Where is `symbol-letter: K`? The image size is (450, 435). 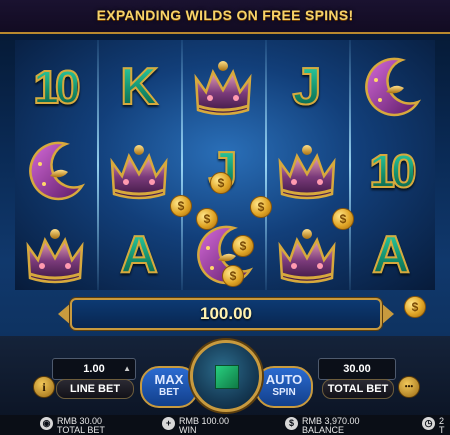
symbol-letter: K is located at coordinates (139, 87).